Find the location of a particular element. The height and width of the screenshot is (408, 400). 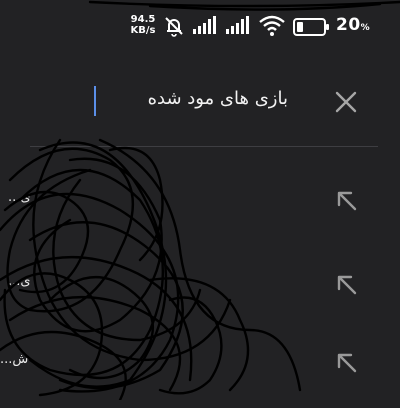

bell-off-icon is located at coordinates (174, 27).